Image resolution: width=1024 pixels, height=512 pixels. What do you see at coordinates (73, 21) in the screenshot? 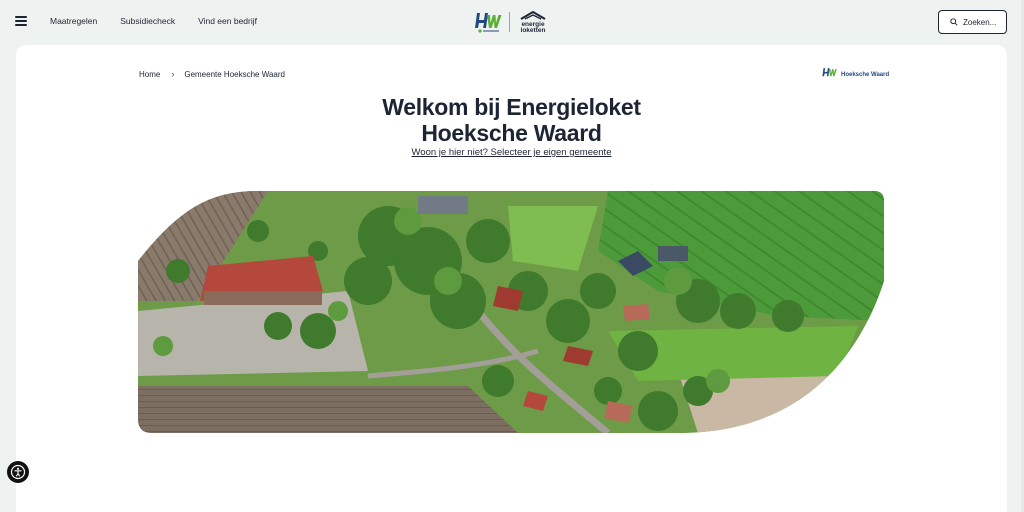
I see `nav-item-maatregelen: Maatregelen` at bounding box center [73, 21].